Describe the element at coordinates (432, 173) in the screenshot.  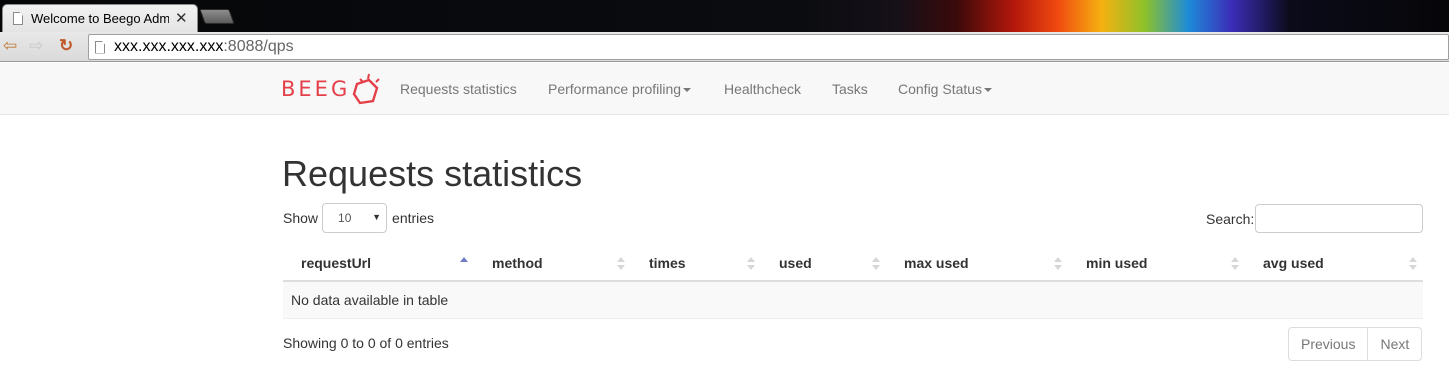
I see `page-title: Requests statistics` at that location.